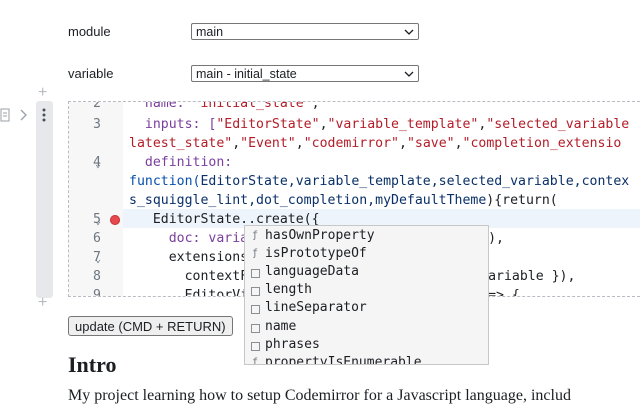 The height and width of the screenshot is (405, 640). What do you see at coordinates (165, 1) in the screenshot?
I see `clipped-heading` at bounding box center [165, 1].